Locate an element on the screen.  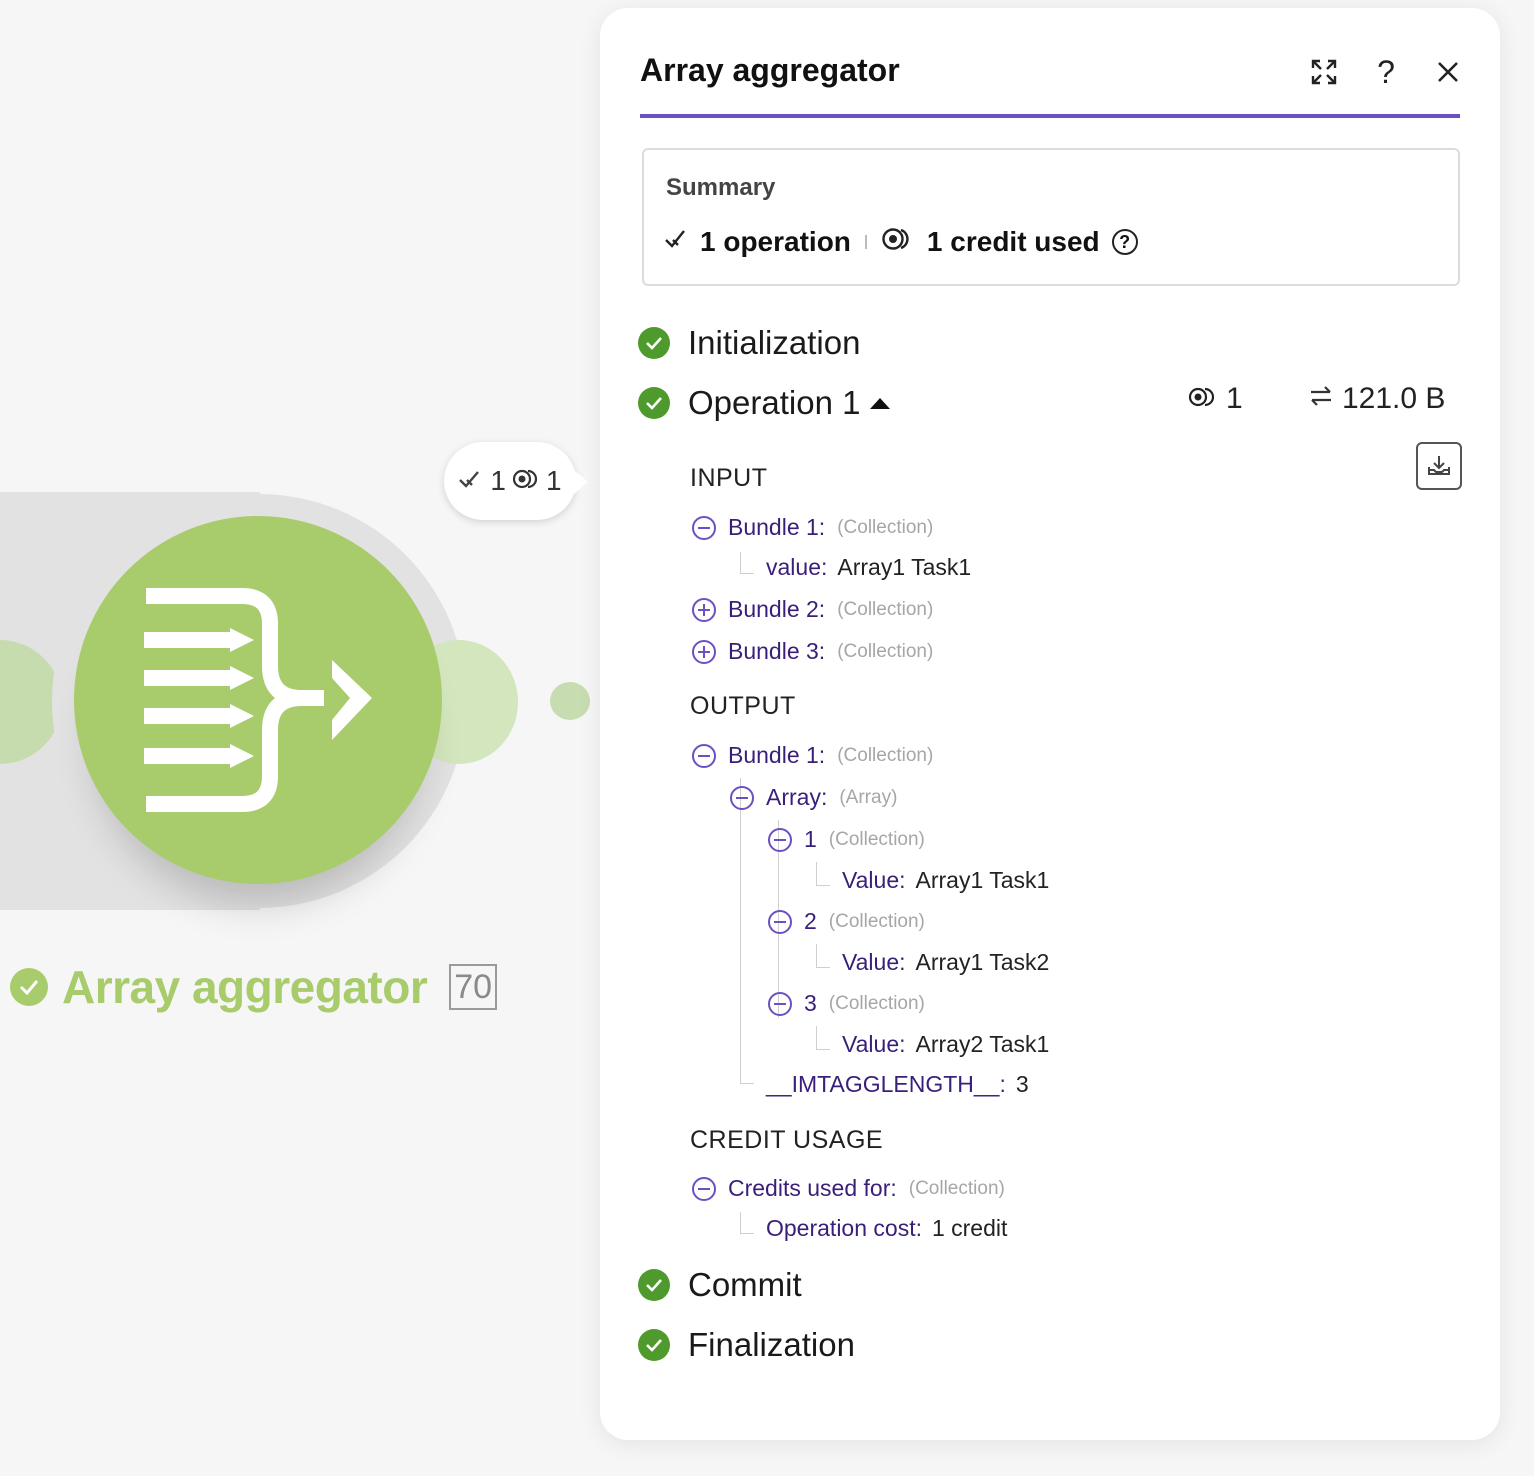
operation-credits-value: 1 is located at coordinates (1234, 398).